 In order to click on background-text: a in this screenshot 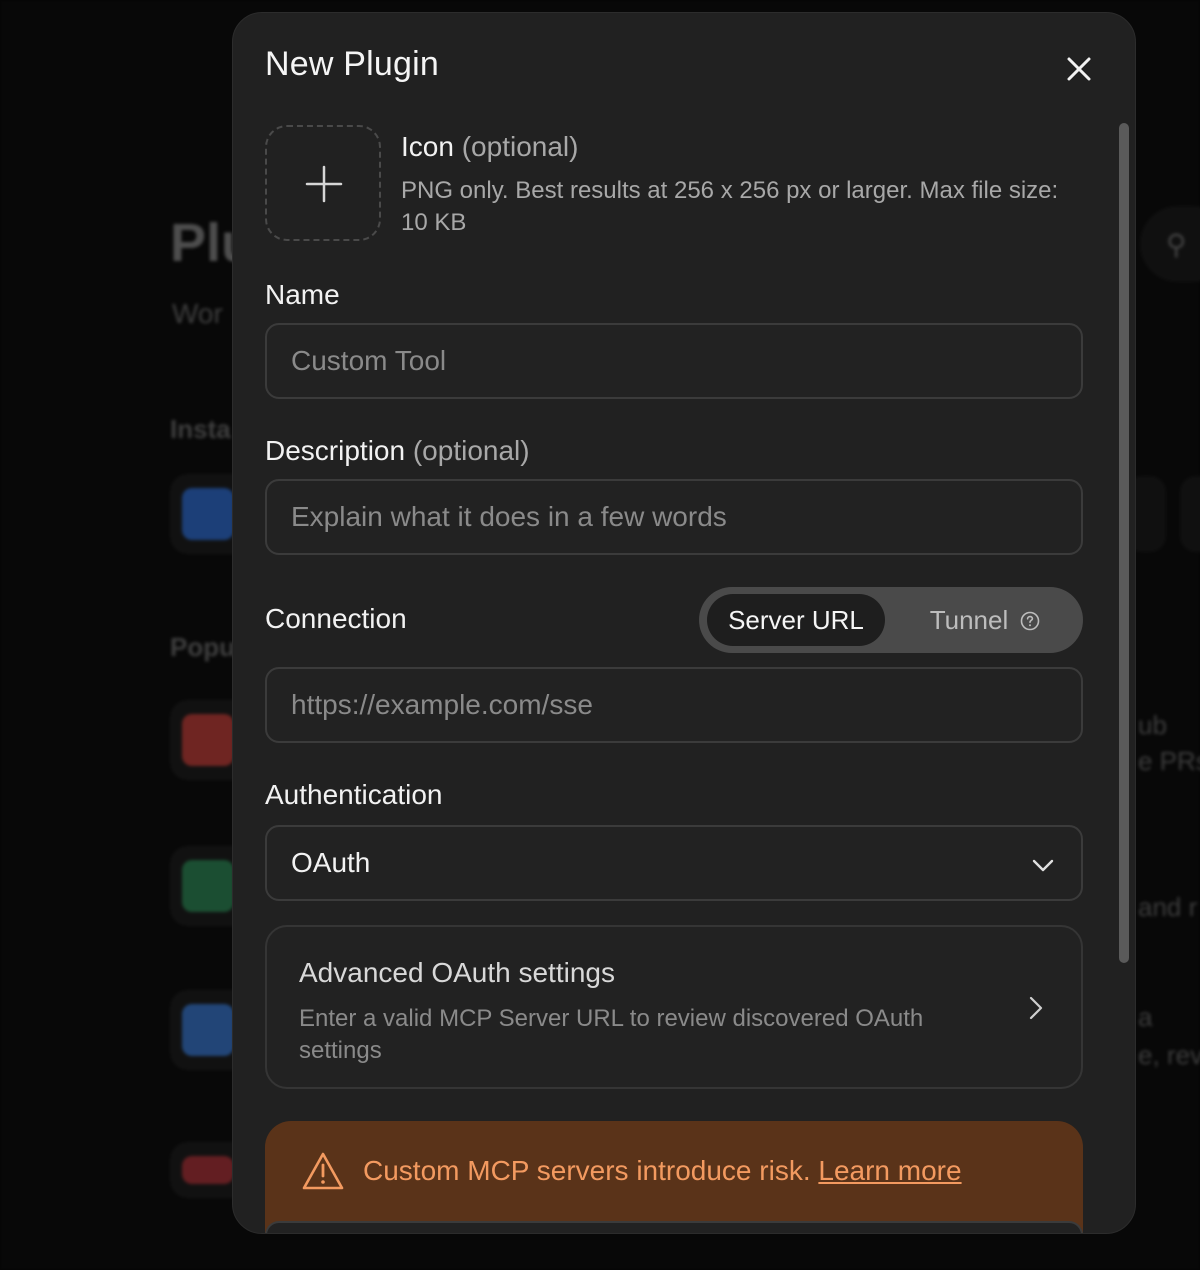, I will do `click(1145, 1017)`.